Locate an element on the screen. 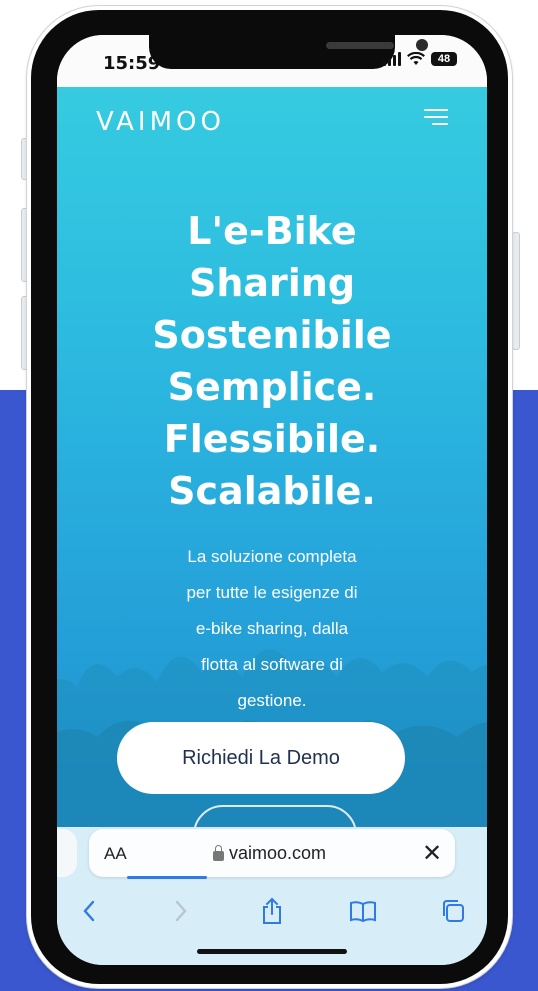  headline-line: L'e-Bike is located at coordinates (272, 231).